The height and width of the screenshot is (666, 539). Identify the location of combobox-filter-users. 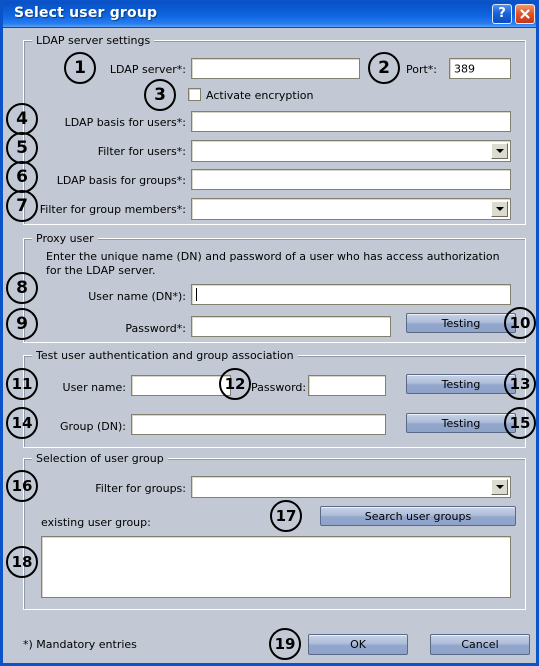
(351, 151).